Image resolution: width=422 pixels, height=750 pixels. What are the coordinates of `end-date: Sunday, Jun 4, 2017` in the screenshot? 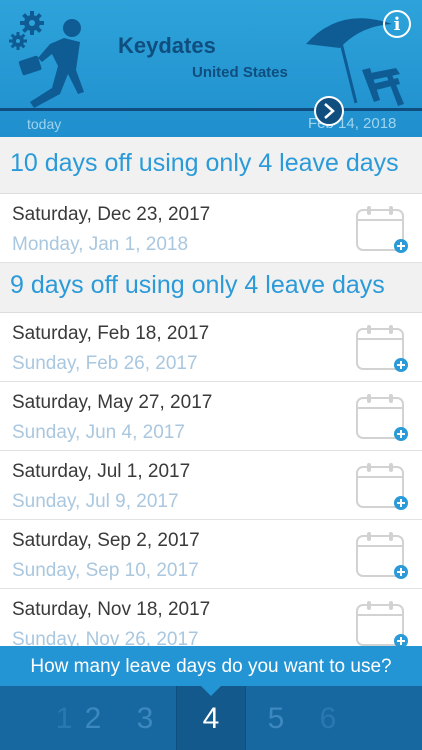 It's located at (98, 432).